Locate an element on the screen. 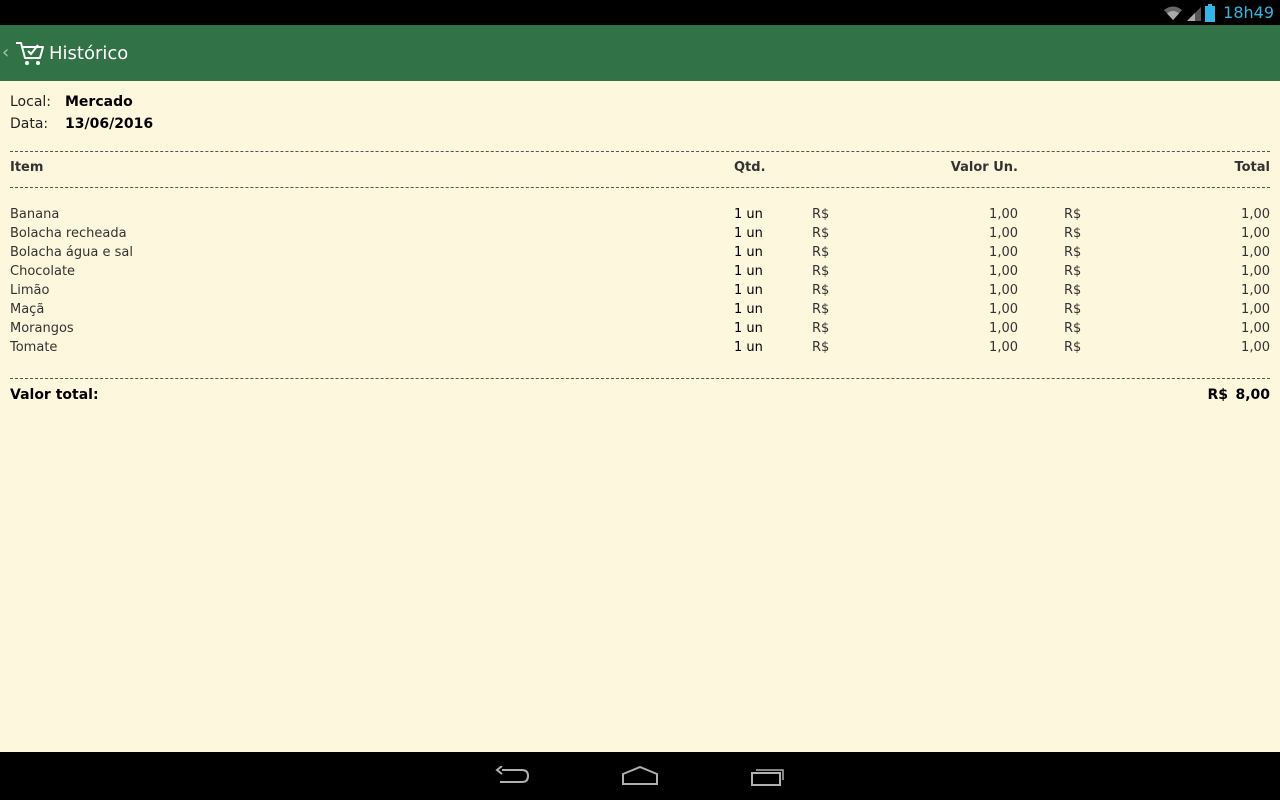 The height and width of the screenshot is (800, 1280). up-navigation: ‹ is located at coordinates (23, 53).